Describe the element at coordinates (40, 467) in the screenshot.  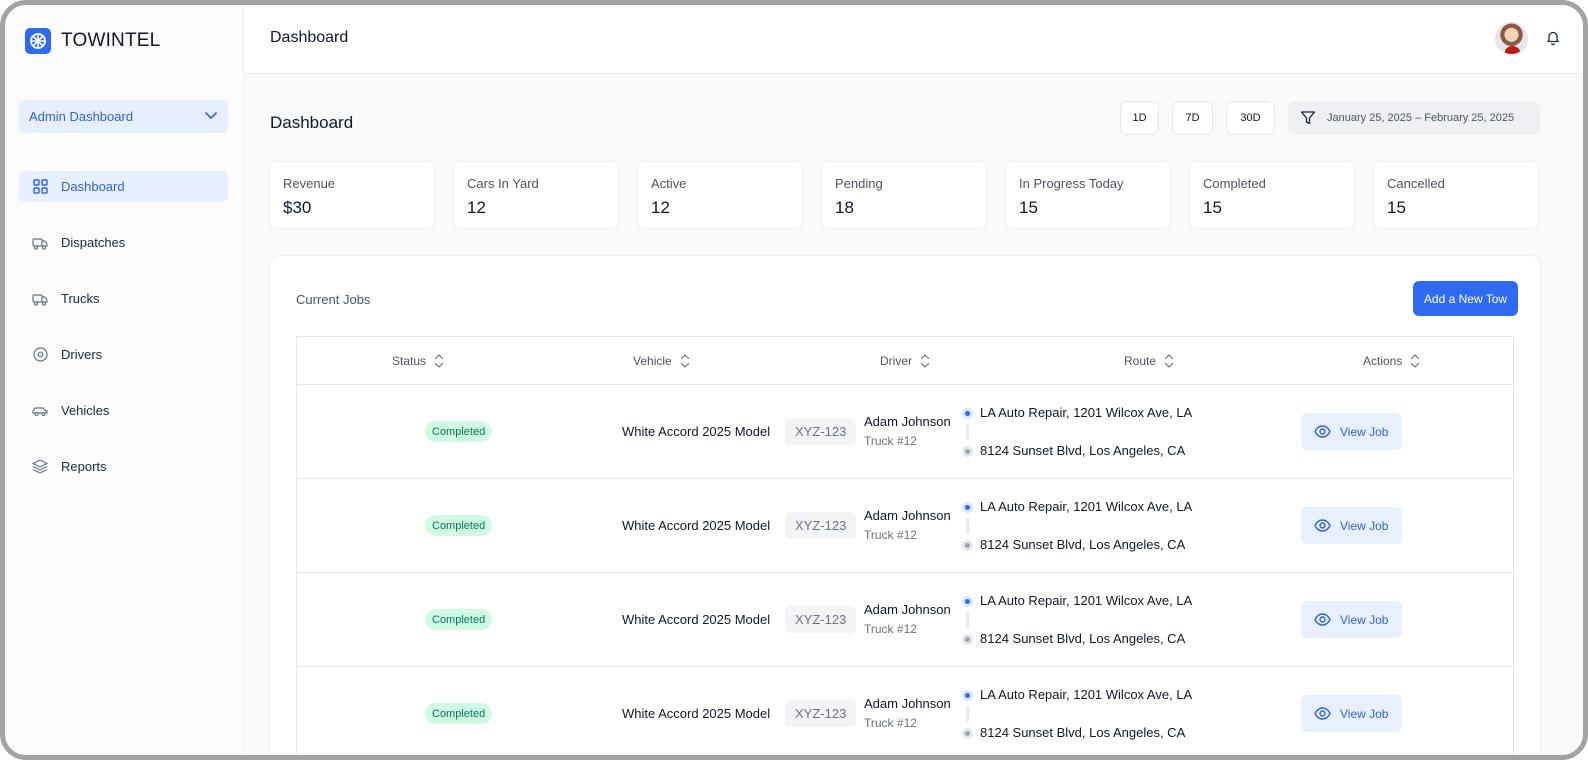
I see `layers-icon` at that location.